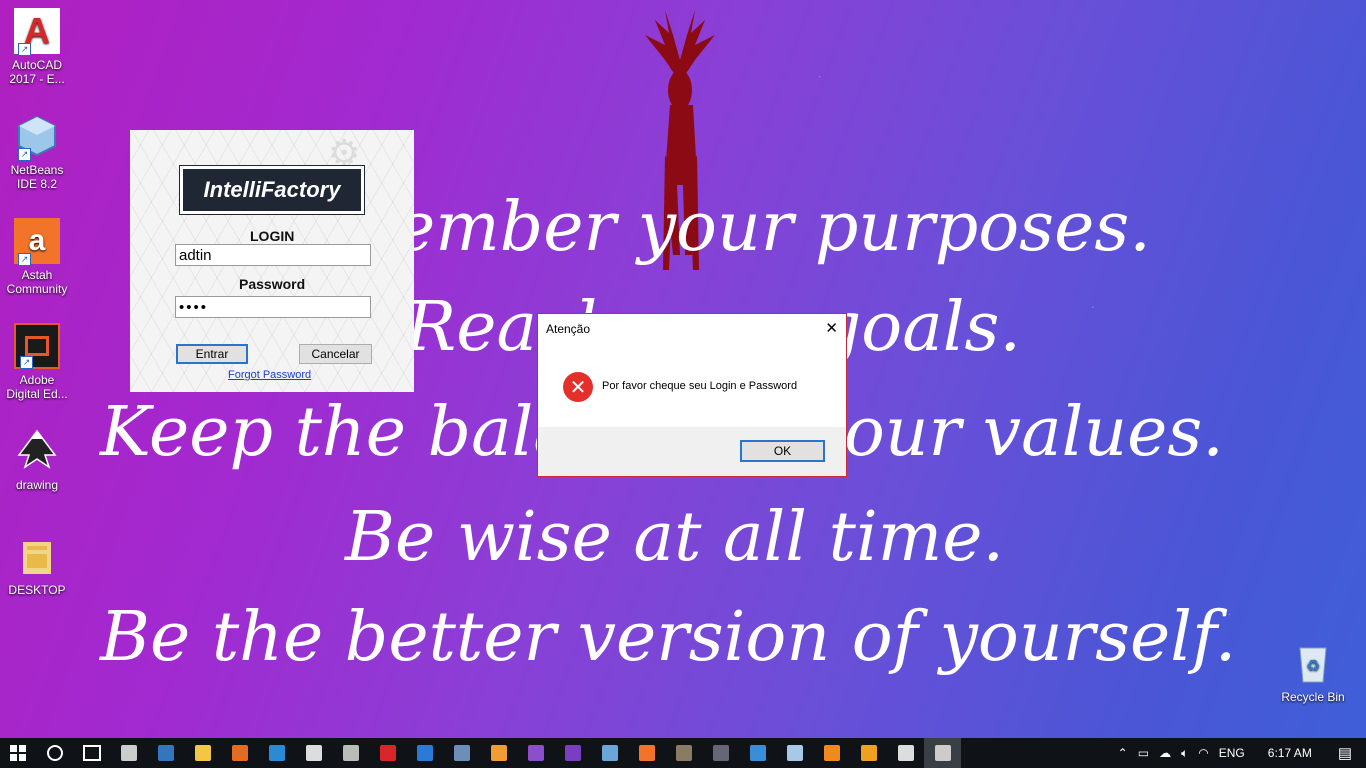  What do you see at coordinates (757, 753) in the screenshot?
I see `taskbar-app4-icon` at bounding box center [757, 753].